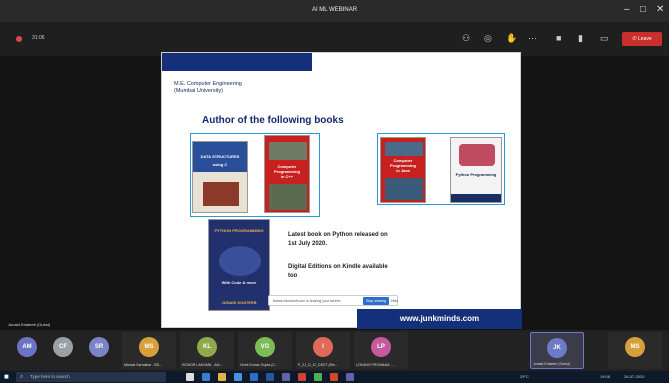  I want to click on share-icon: ▭, so click(604, 38).